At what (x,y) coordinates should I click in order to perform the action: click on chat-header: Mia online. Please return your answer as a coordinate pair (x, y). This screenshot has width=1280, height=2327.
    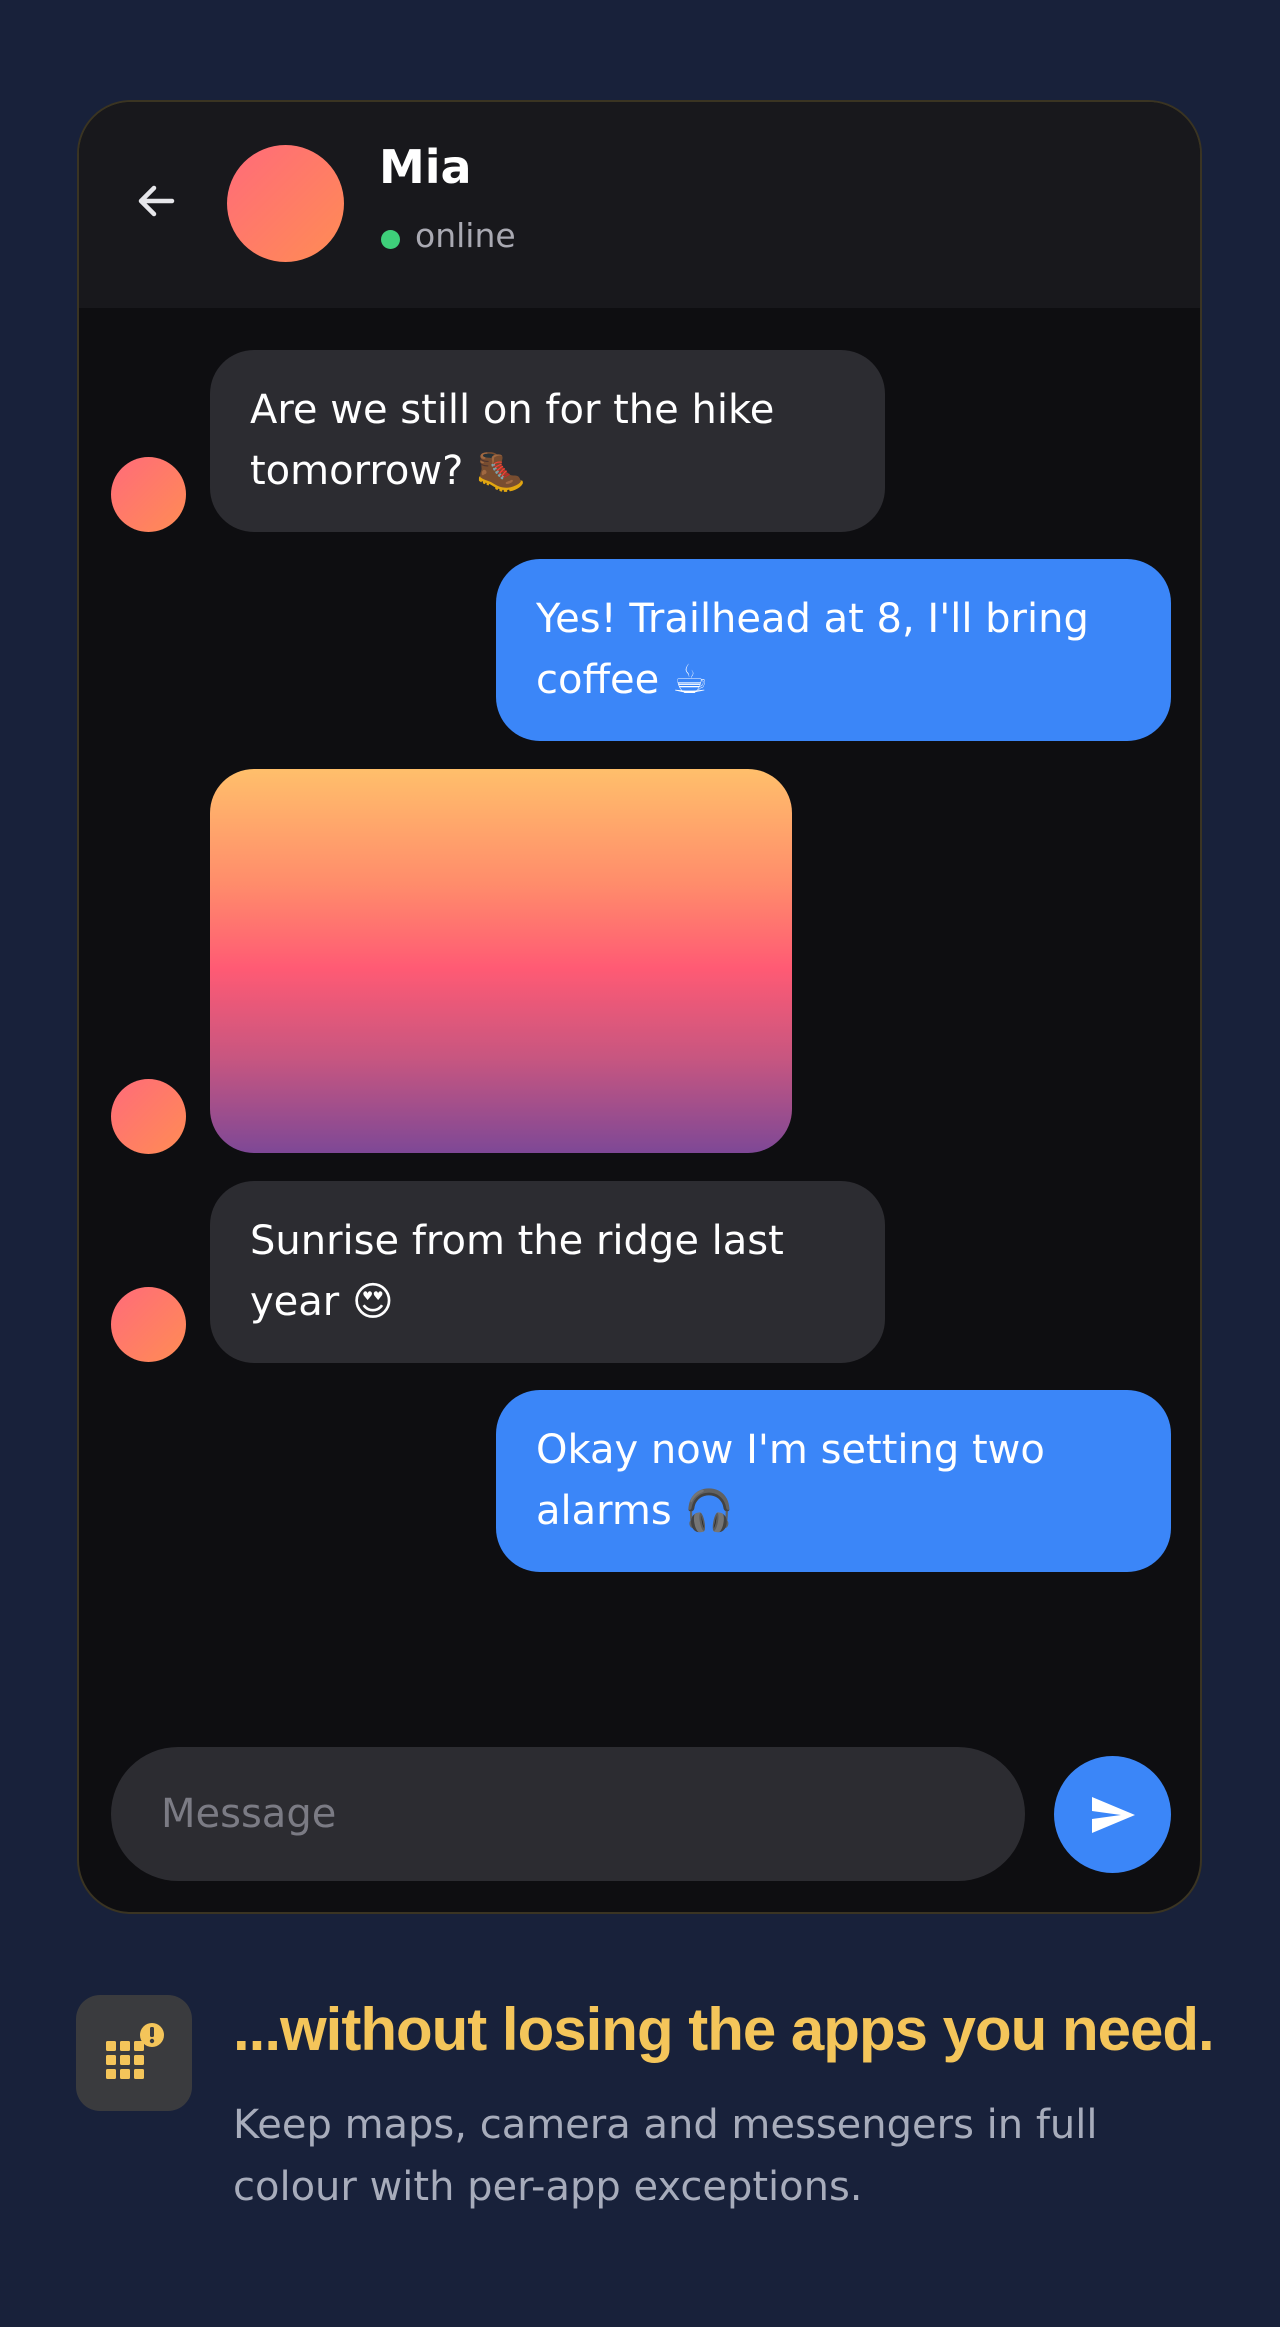
    Looking at the image, I should click on (639, 205).